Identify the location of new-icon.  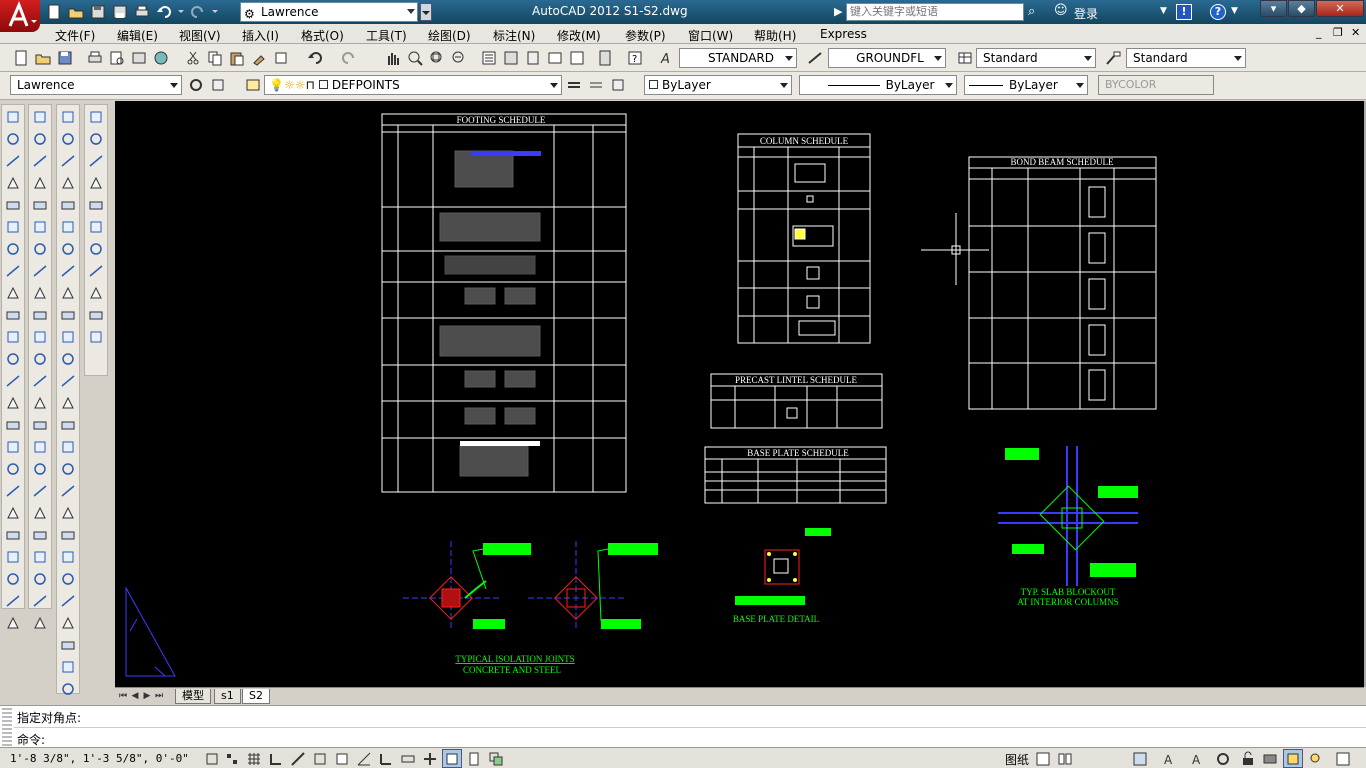
(21, 58).